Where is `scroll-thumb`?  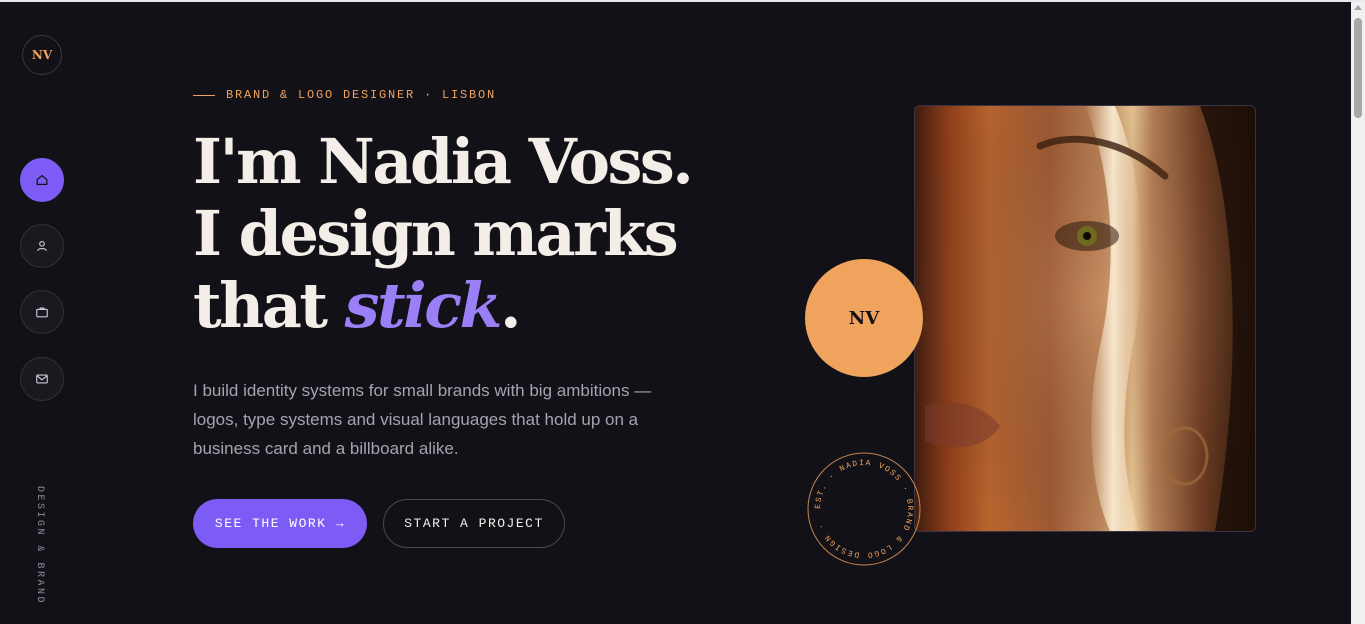 scroll-thumb is located at coordinates (1358, 68).